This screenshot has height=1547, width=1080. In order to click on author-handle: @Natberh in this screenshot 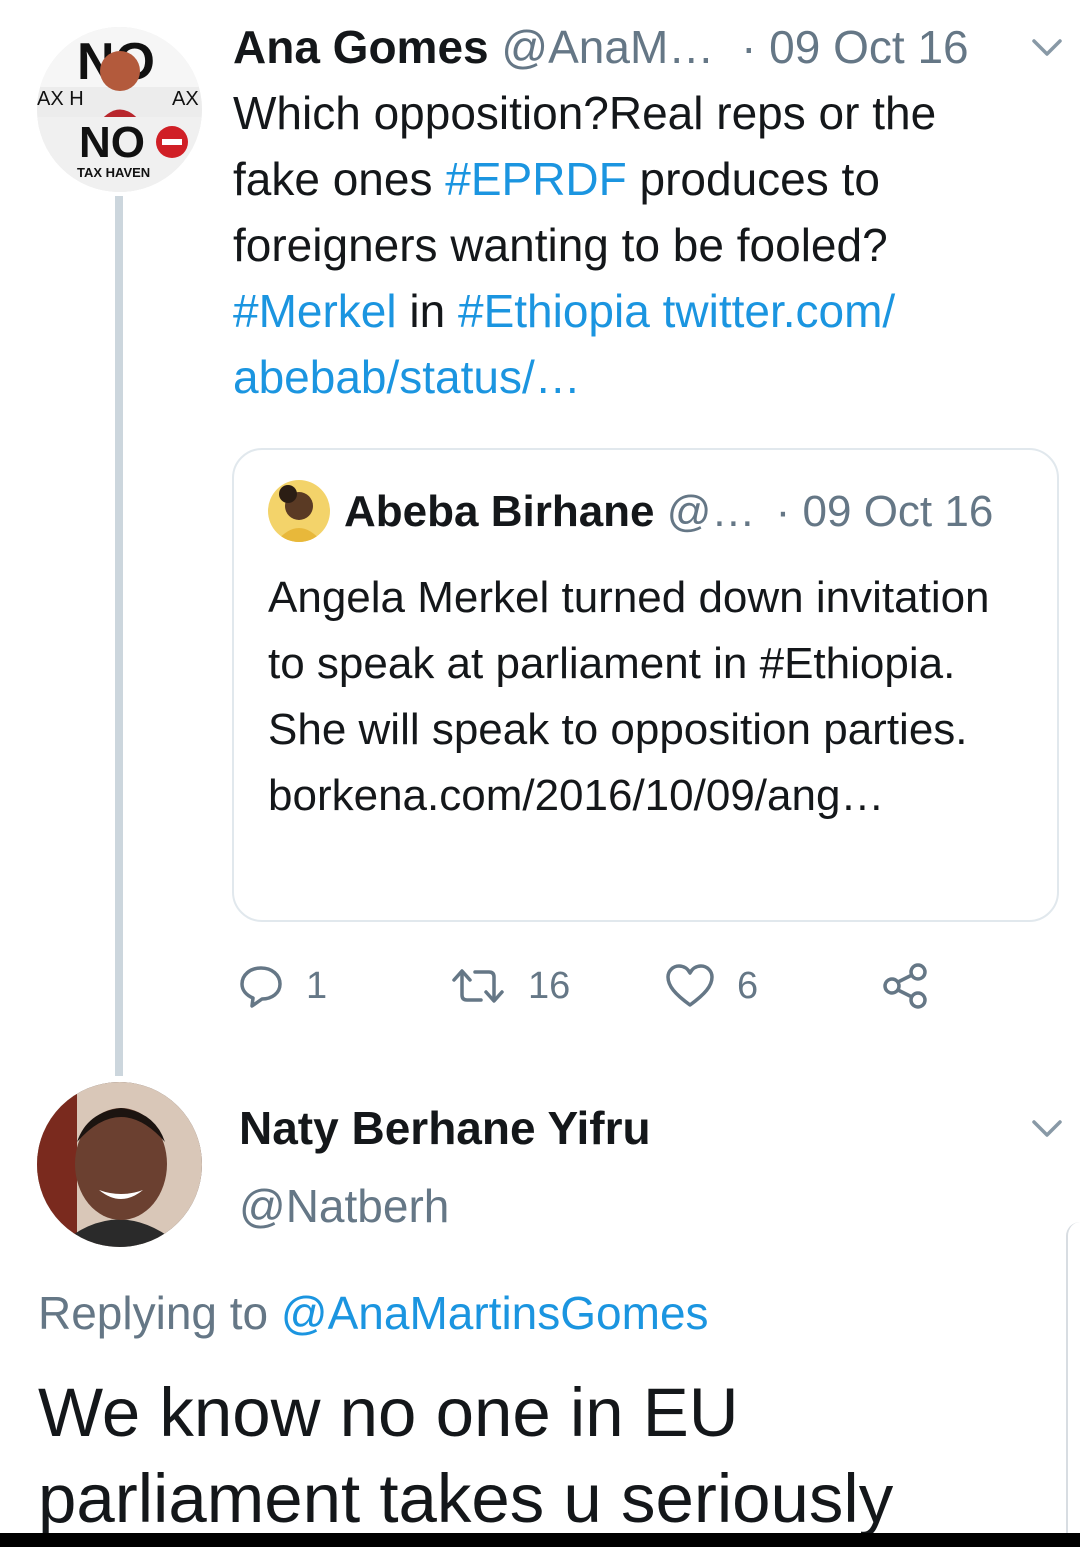, I will do `click(344, 1206)`.